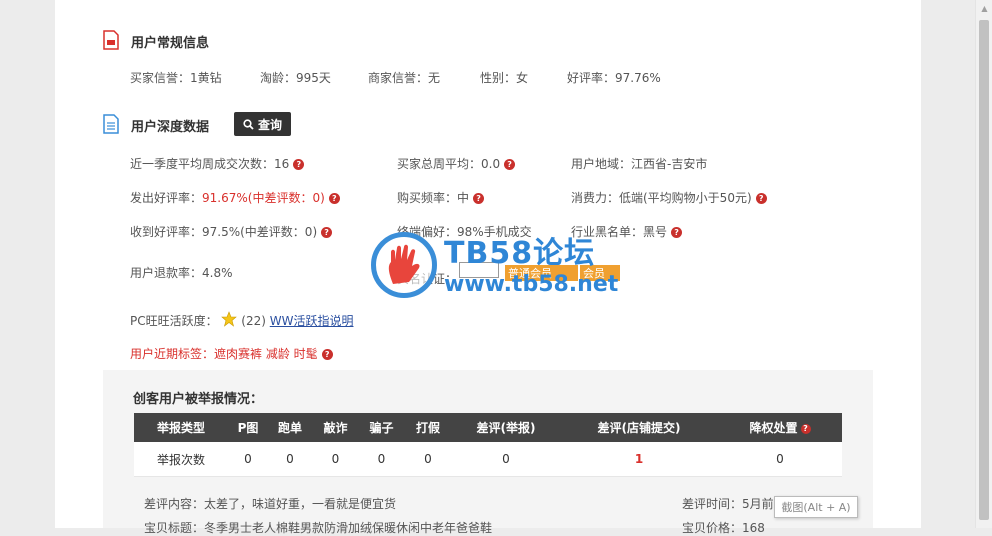  Describe the element at coordinates (381, 427) in the screenshot. I see `header-cell: 骗子` at that location.